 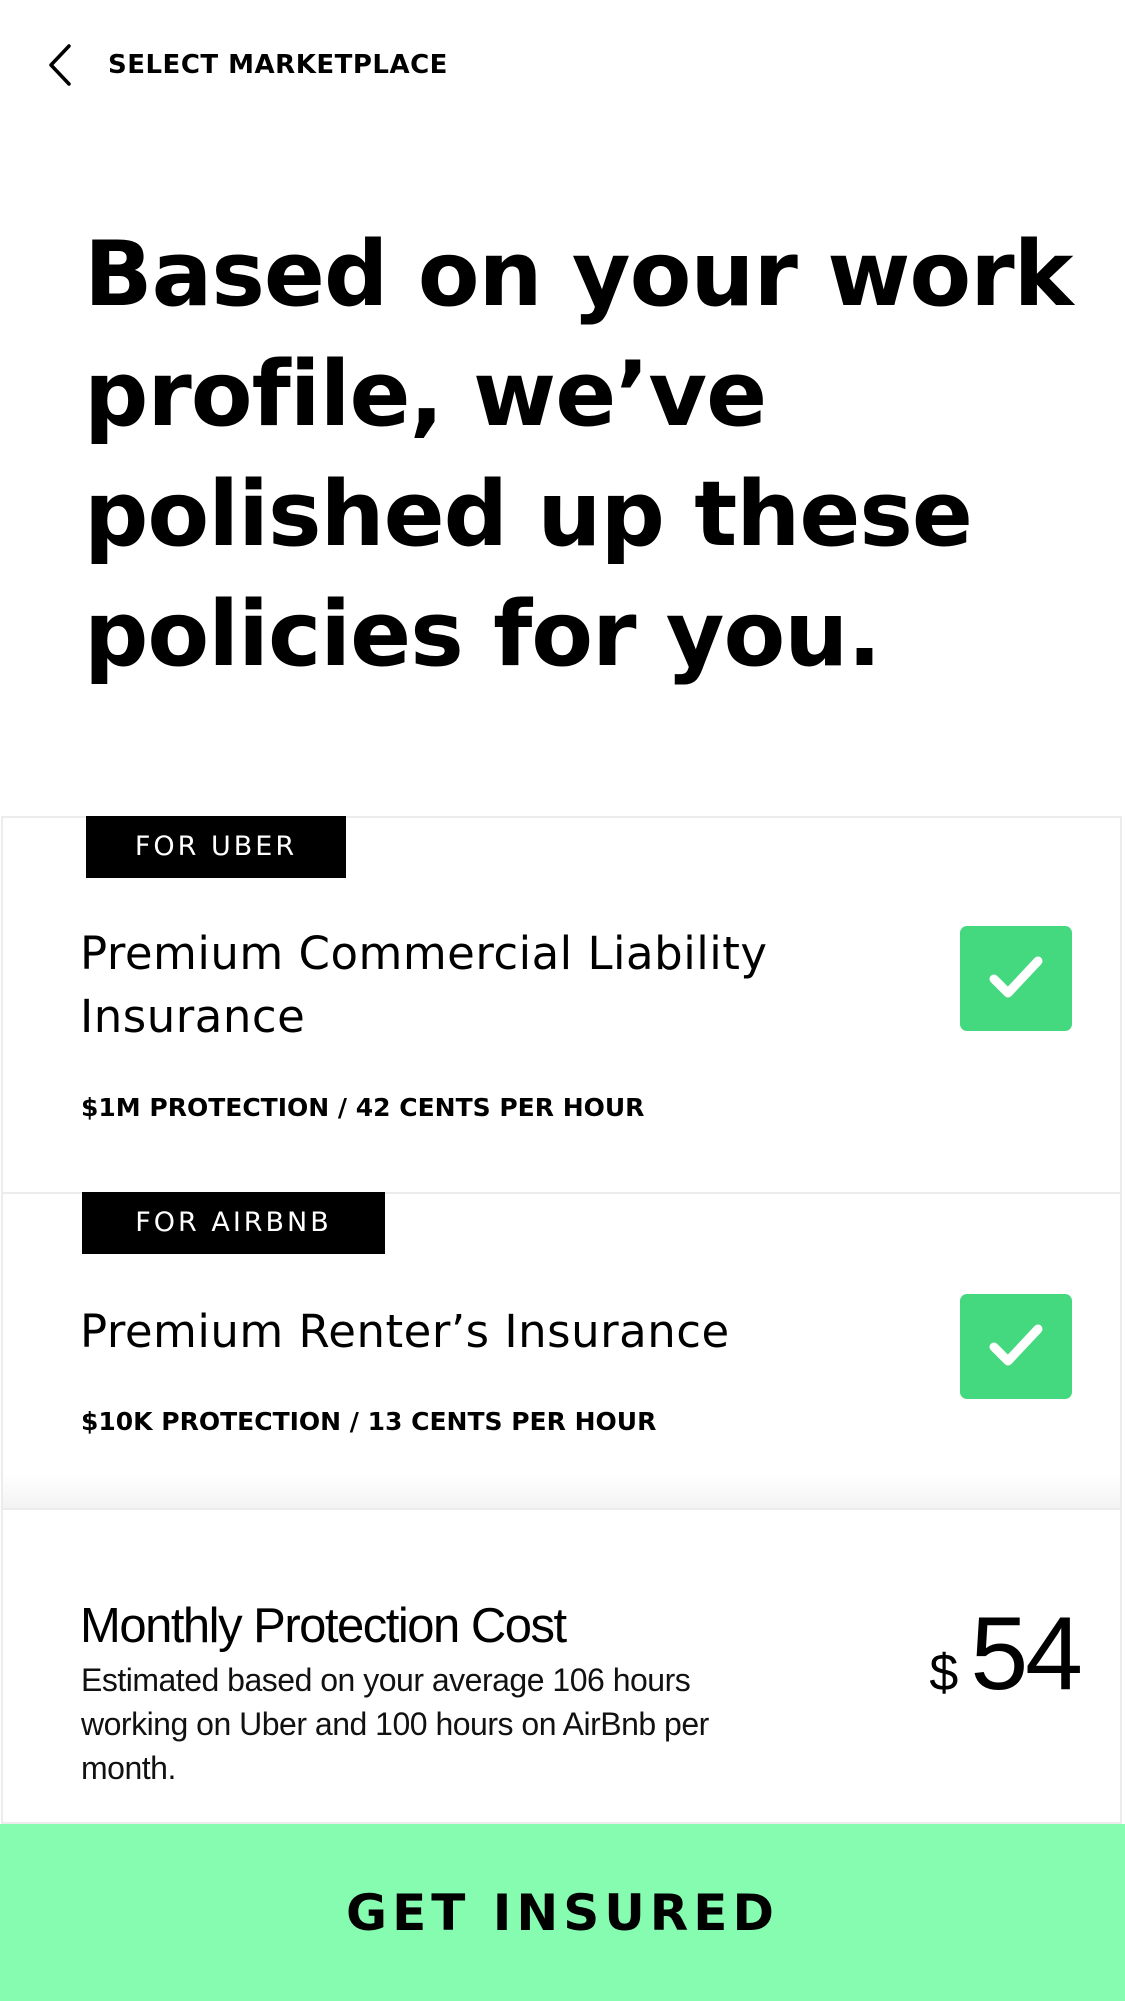 What do you see at coordinates (562, 1912) in the screenshot?
I see `get-insured-button: GET INSURED` at bounding box center [562, 1912].